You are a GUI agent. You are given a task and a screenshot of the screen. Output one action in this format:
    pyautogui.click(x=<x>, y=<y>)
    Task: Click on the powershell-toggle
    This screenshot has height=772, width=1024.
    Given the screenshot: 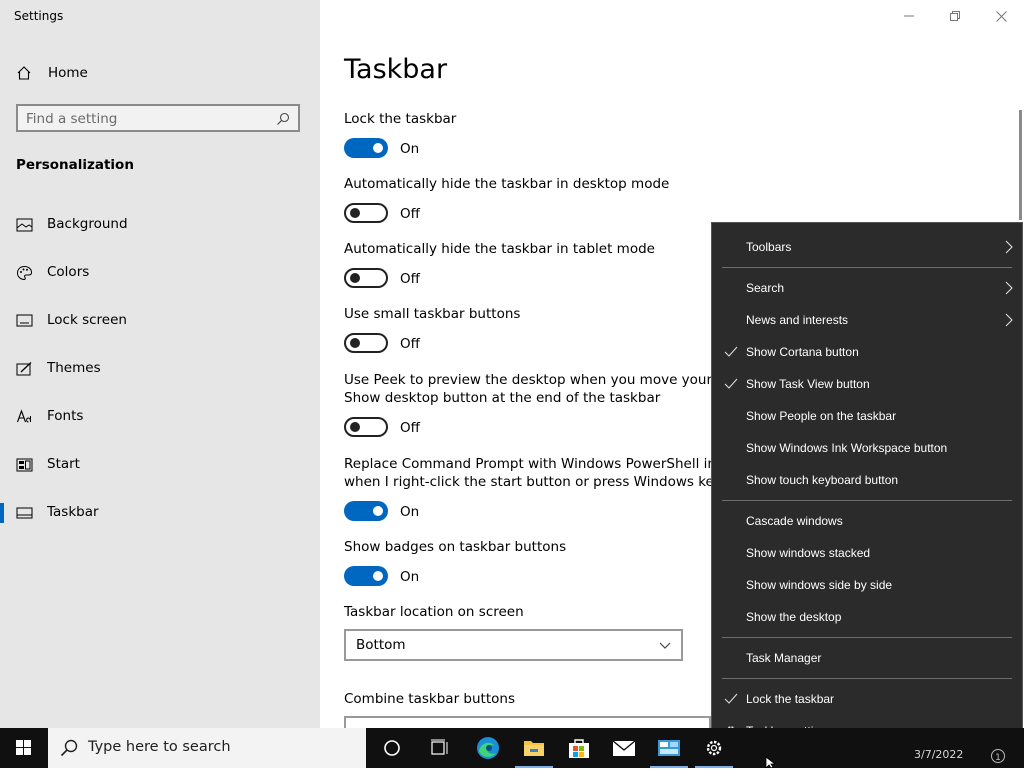 What is the action you would take?
    pyautogui.click(x=366, y=511)
    